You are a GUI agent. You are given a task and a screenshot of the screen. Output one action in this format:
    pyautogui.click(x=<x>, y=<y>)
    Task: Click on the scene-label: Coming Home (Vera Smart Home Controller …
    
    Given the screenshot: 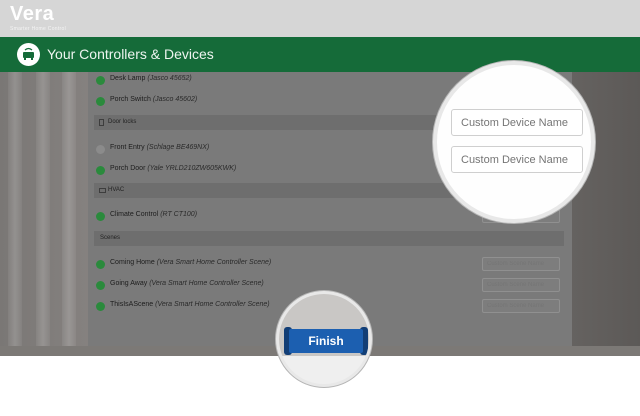 What is the action you would take?
    pyautogui.click(x=191, y=262)
    